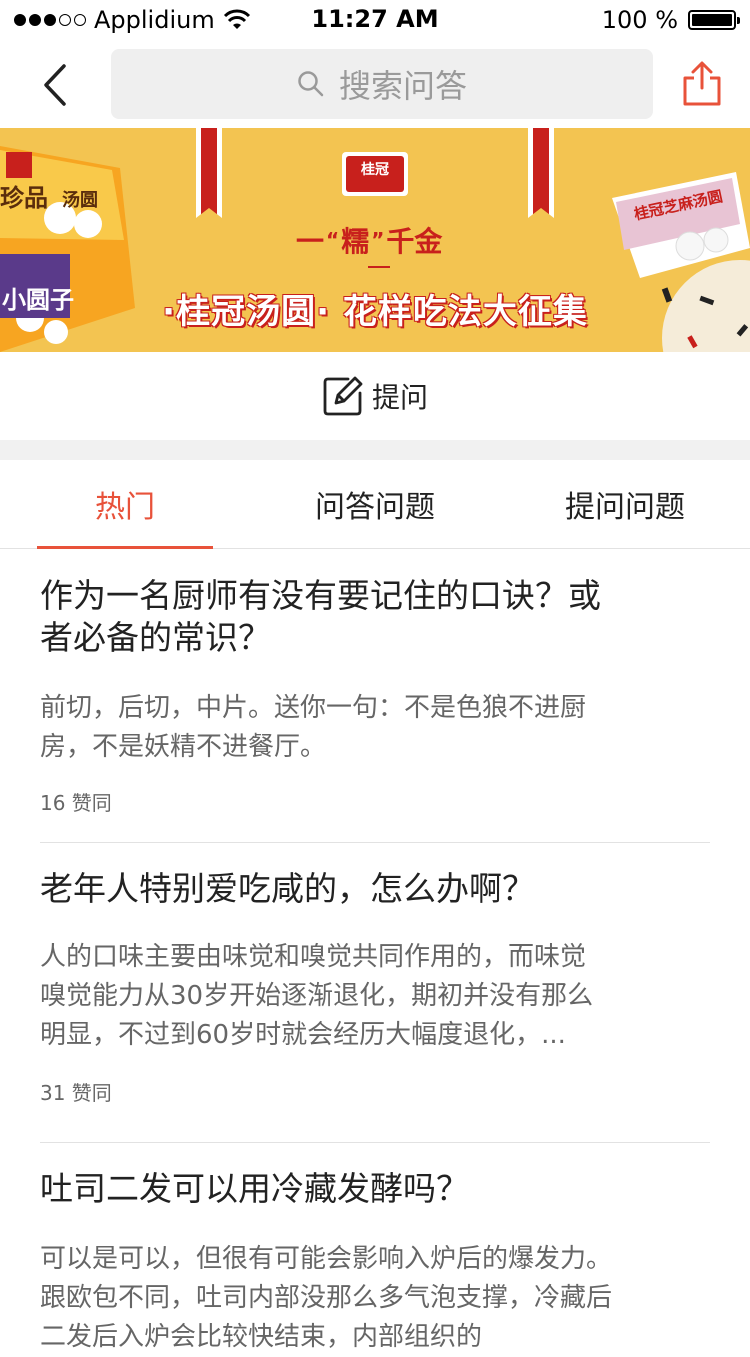  I want to click on left-product-package, so click(67, 249).